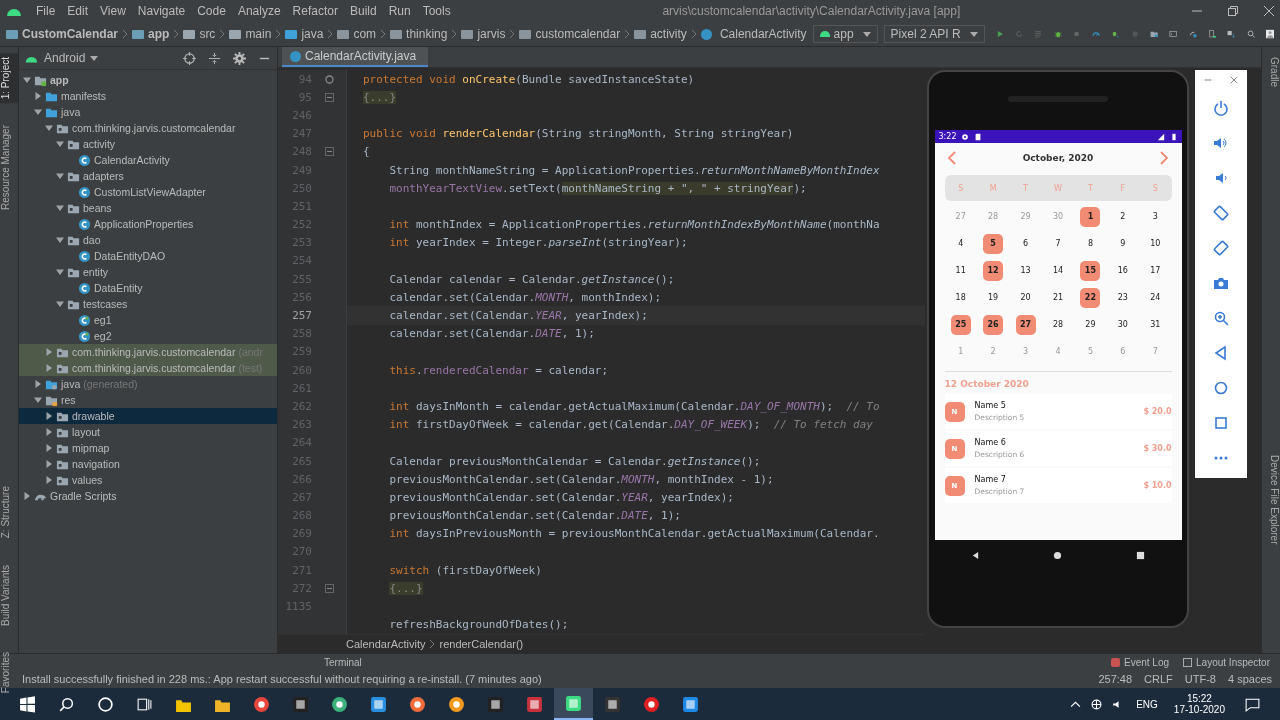 Image resolution: width=1280 pixels, height=720 pixels. Describe the element at coordinates (1025, 324) in the screenshot. I see `calendar-day: 27` at that location.